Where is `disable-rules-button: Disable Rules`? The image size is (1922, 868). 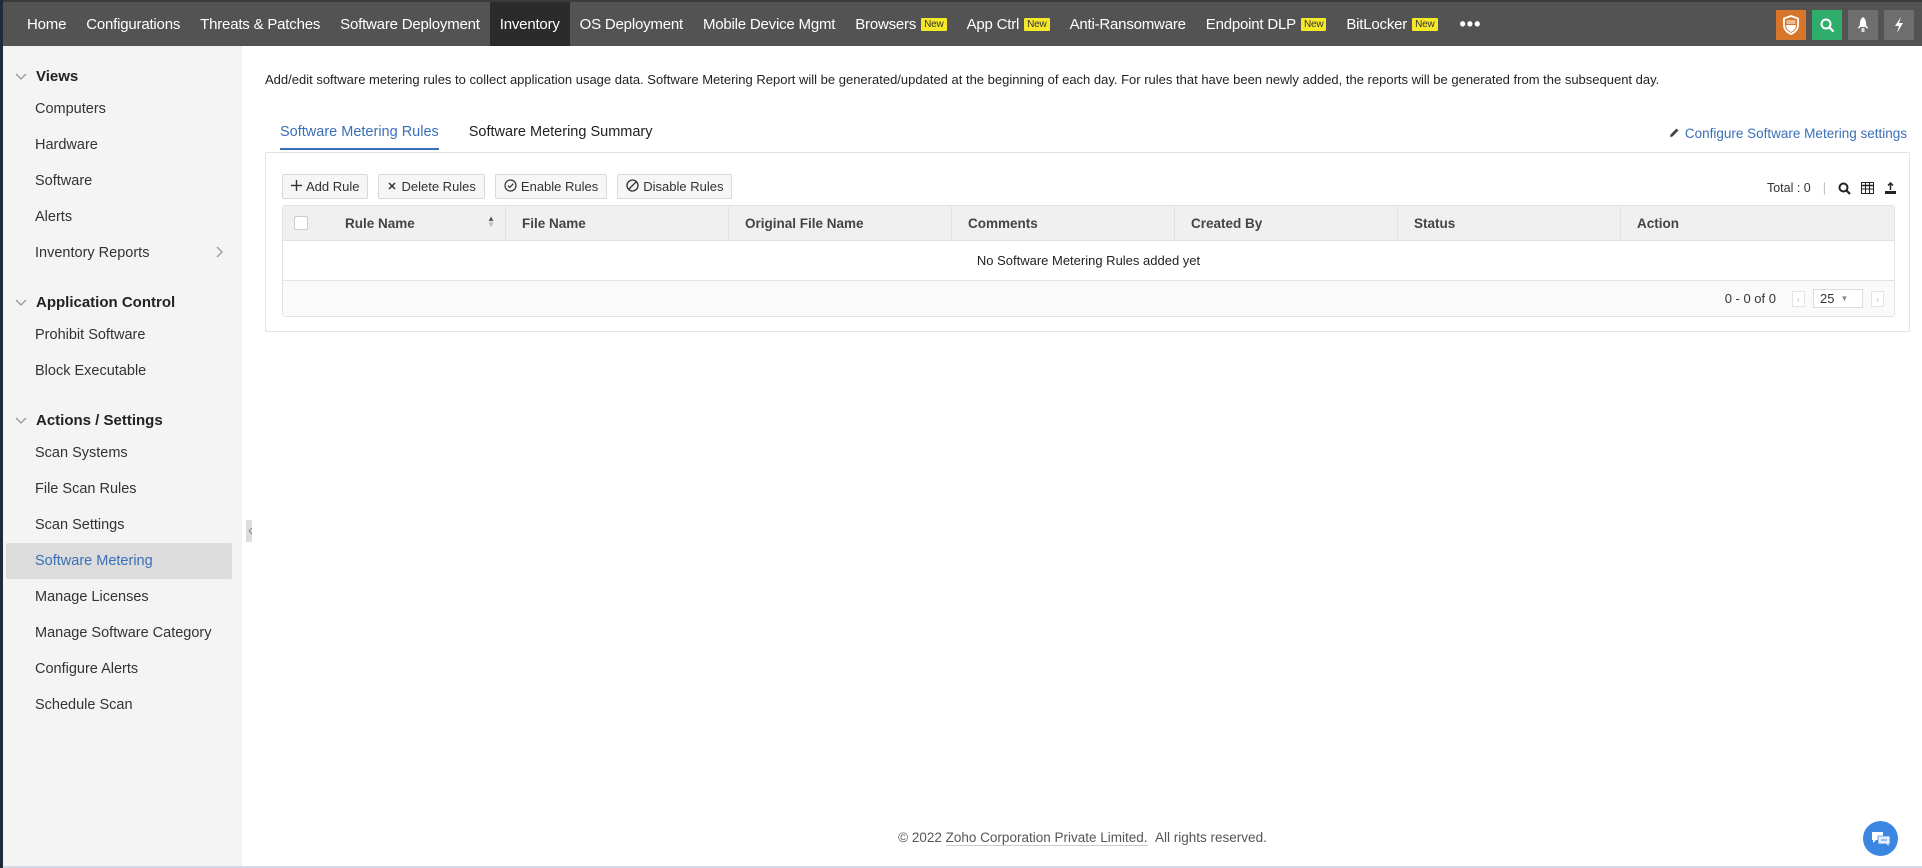 disable-rules-button: Disable Rules is located at coordinates (675, 186).